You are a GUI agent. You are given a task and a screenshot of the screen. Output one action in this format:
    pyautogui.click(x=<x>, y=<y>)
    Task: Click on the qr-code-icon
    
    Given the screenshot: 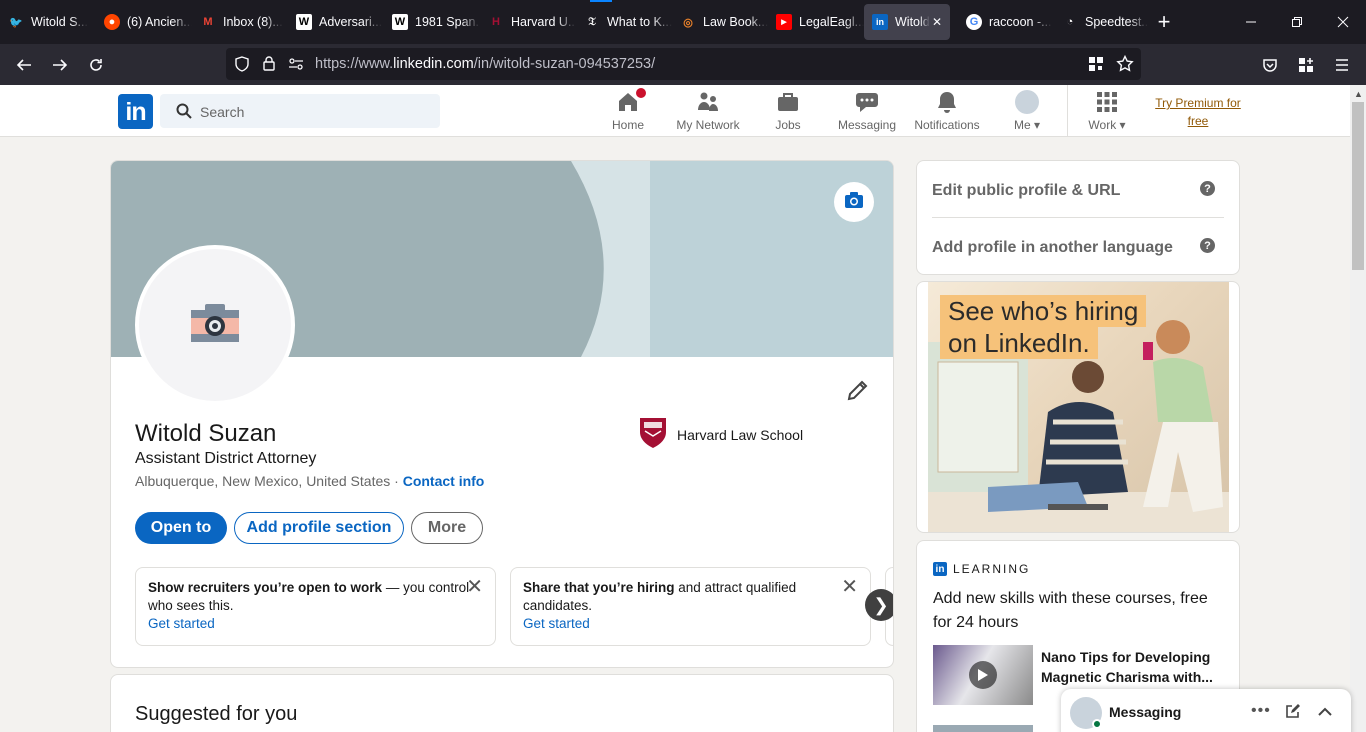 What is the action you would take?
    pyautogui.click(x=1096, y=66)
    